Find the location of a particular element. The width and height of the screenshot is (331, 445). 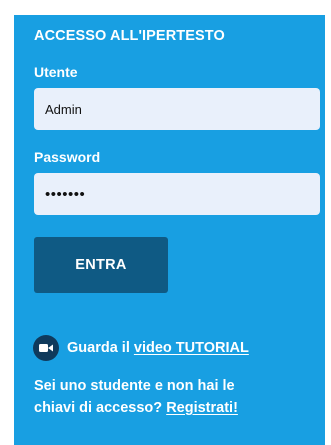

username-label: Utente is located at coordinates (56, 72).